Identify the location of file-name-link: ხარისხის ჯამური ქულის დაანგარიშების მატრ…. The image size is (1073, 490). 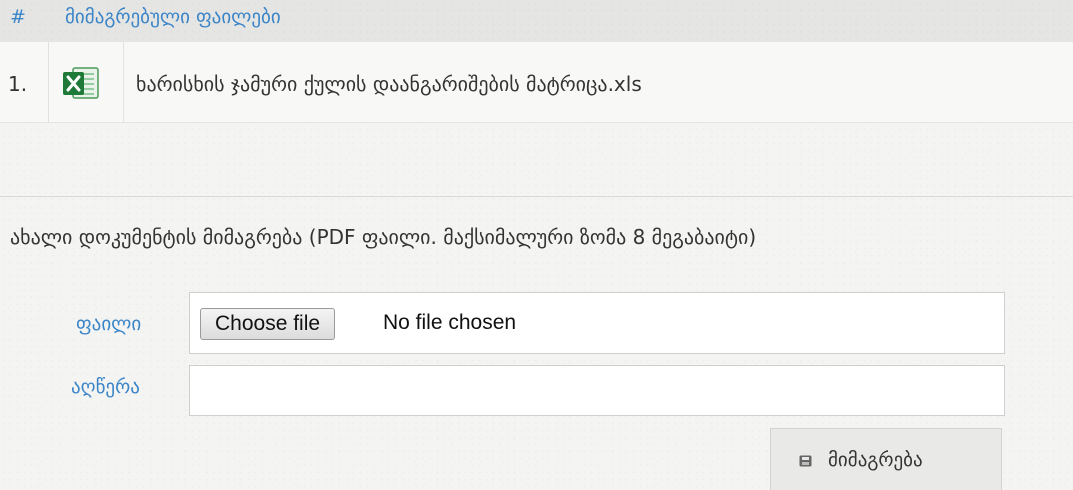
(389, 84).